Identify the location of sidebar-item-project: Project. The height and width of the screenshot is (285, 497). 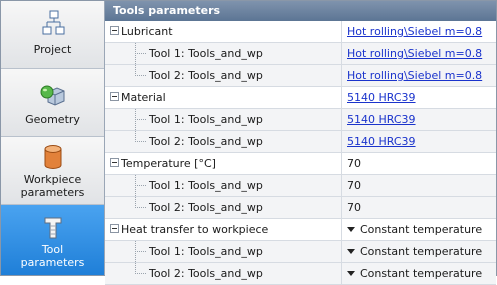
(52, 35).